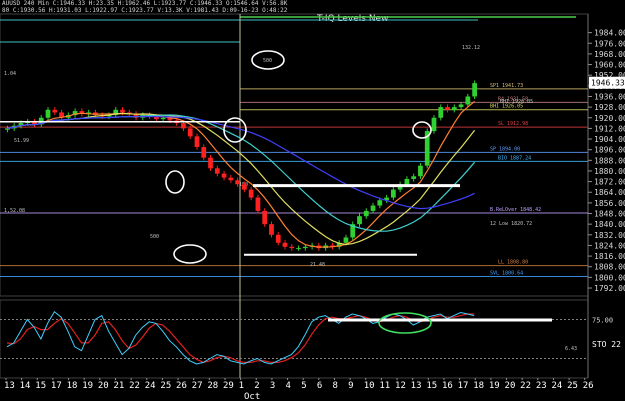  I want to click on y-tick-label: 1872.00, so click(609, 182).